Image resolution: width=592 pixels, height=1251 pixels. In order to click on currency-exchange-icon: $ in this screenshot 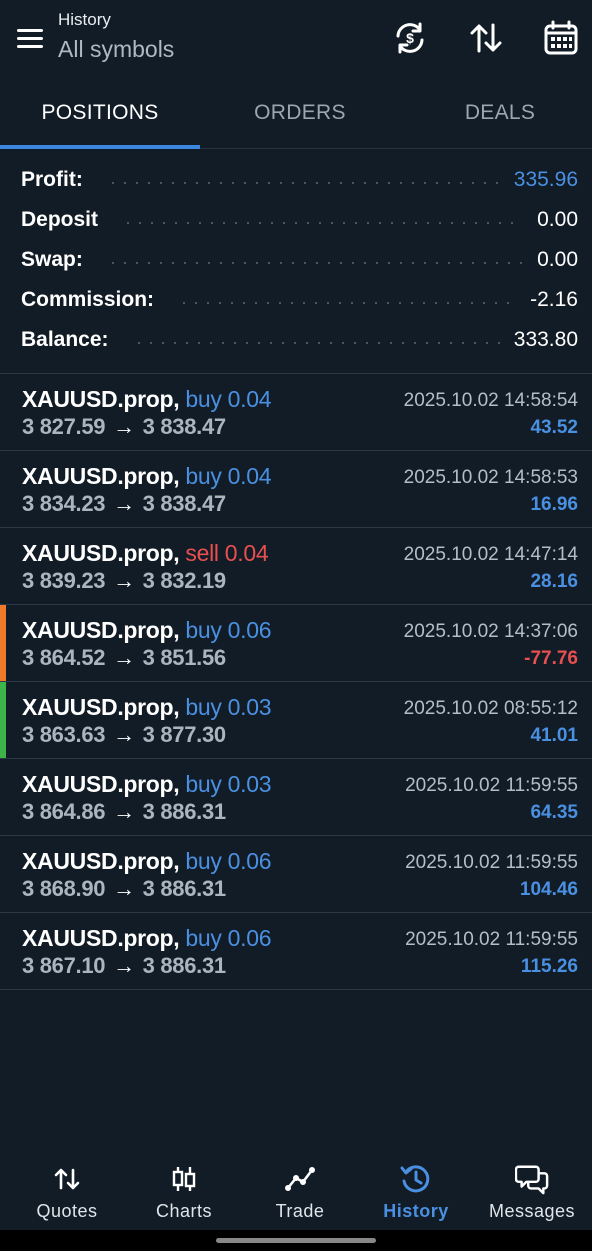, I will do `click(410, 38)`.